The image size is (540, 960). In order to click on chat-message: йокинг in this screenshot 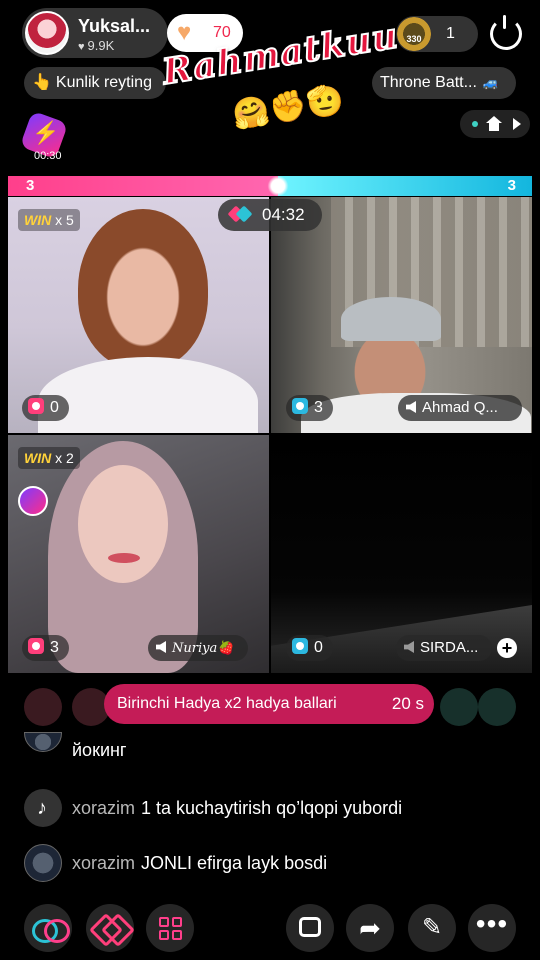, I will do `click(274, 752)`.